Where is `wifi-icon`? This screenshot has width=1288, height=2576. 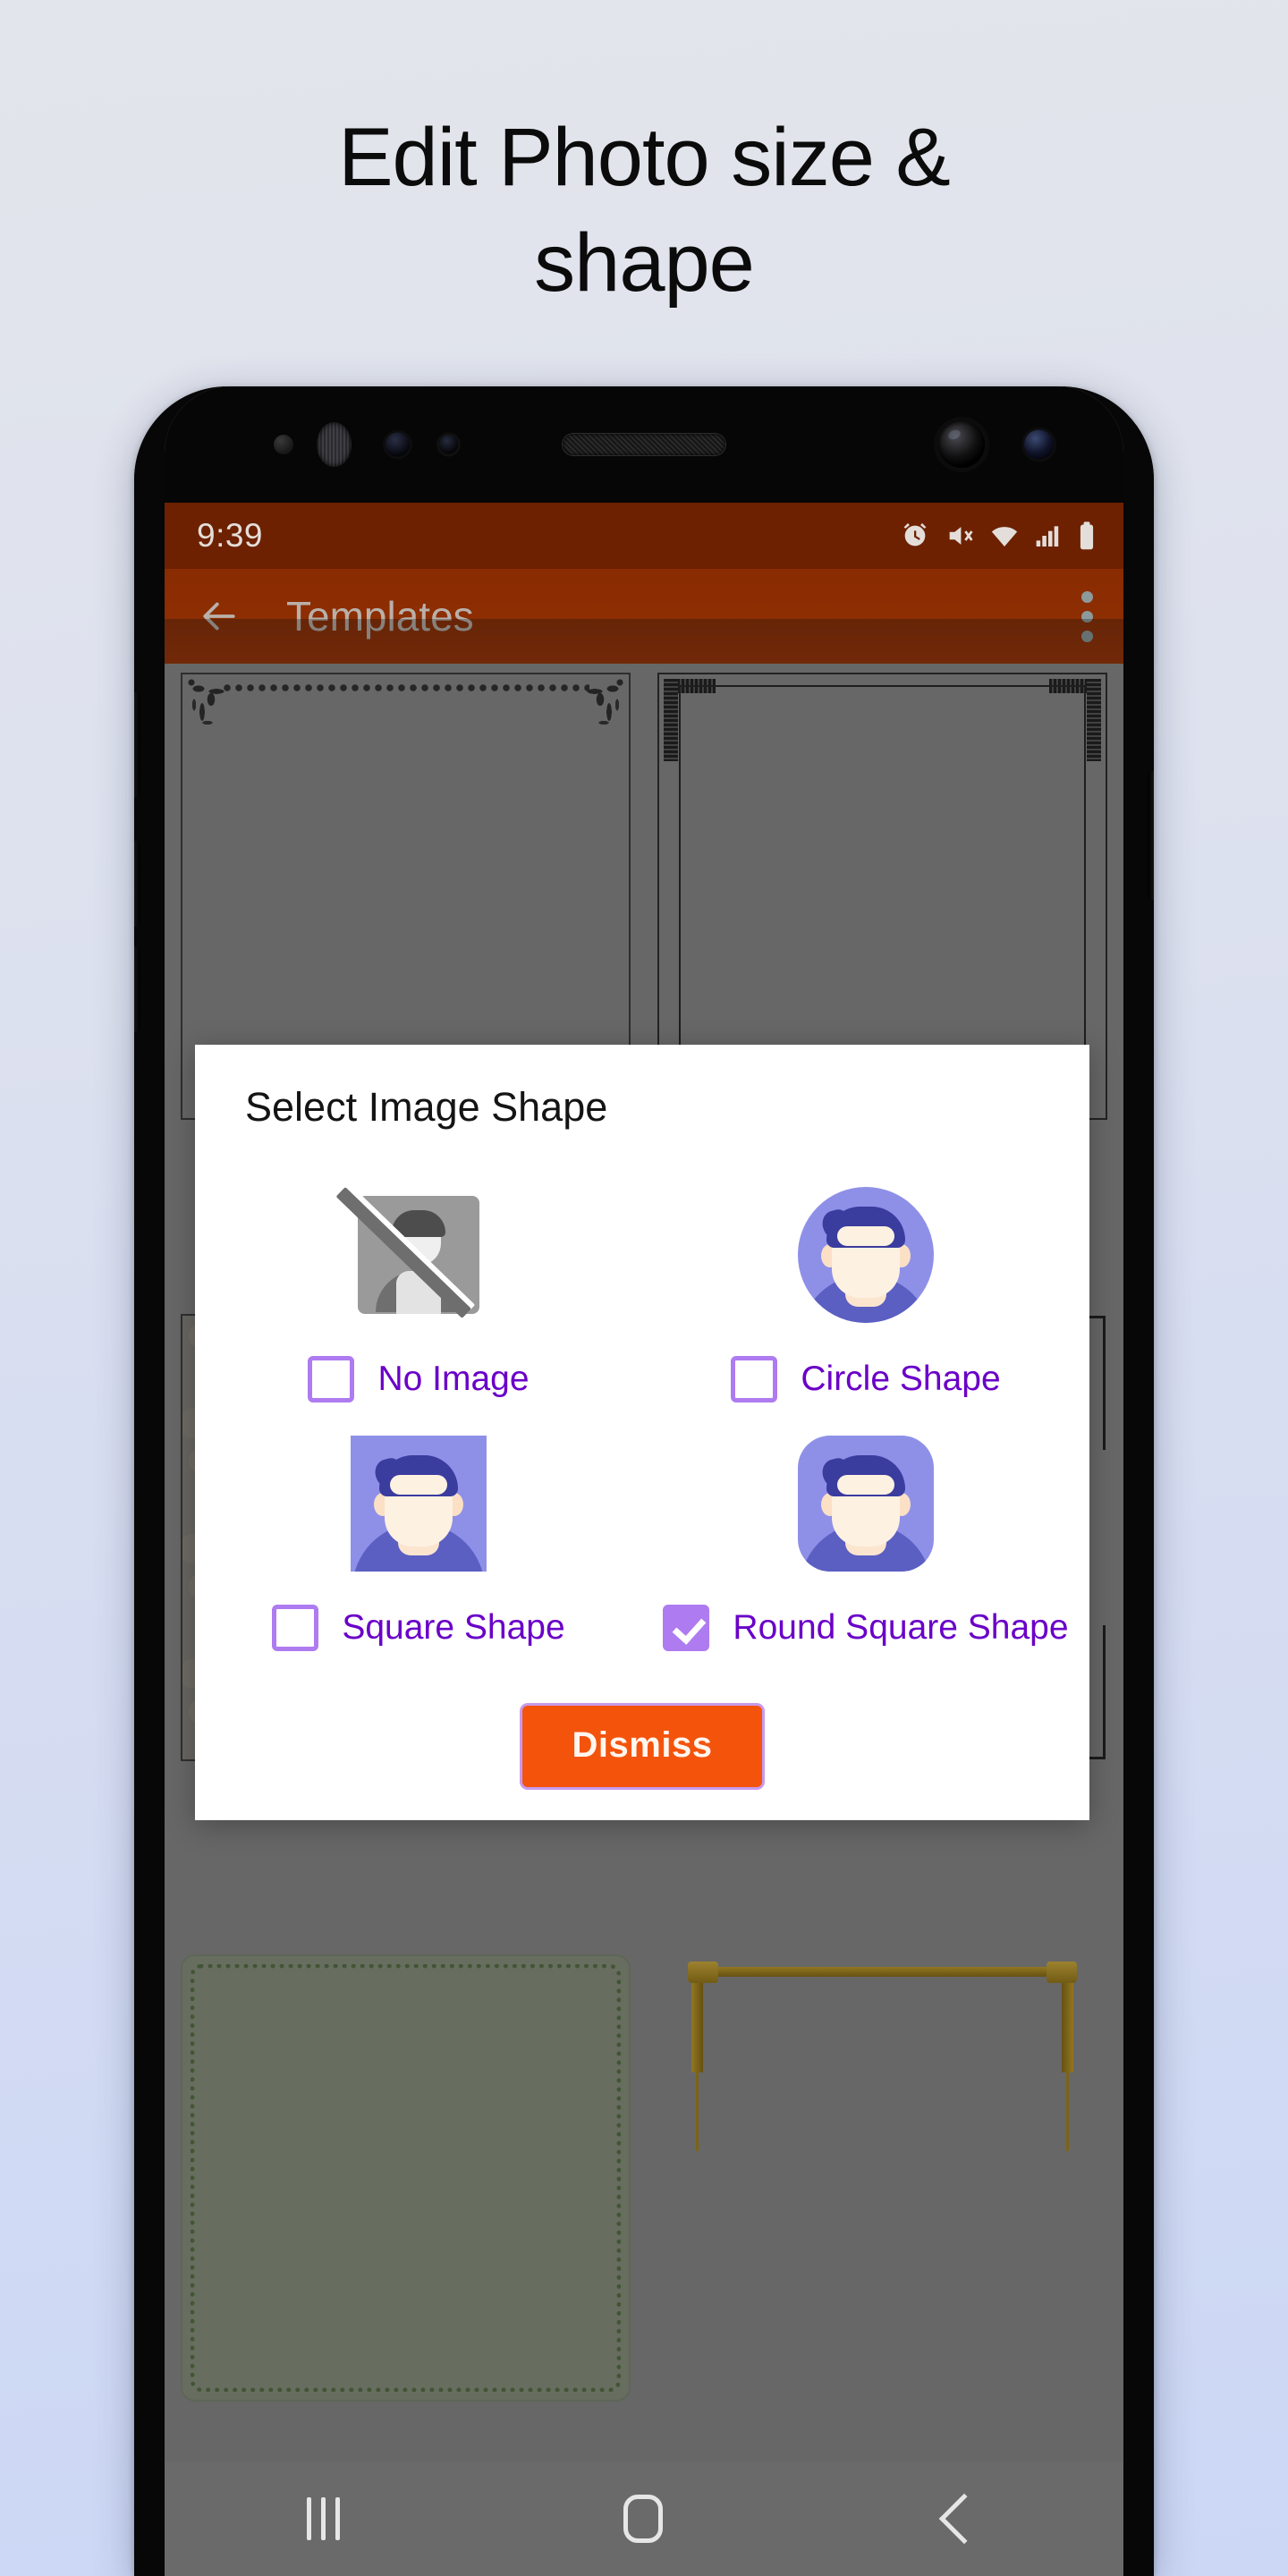 wifi-icon is located at coordinates (1004, 537).